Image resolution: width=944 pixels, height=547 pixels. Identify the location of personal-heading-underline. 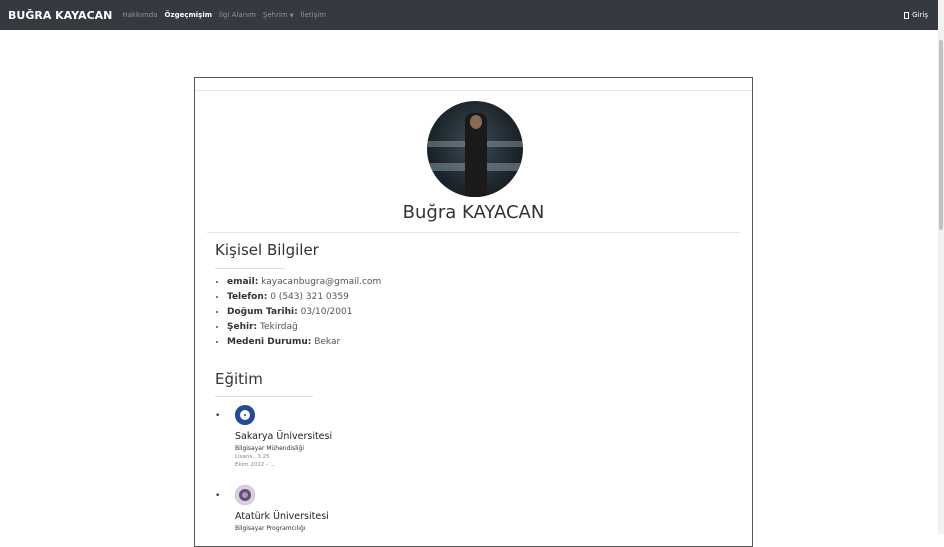
(250, 268).